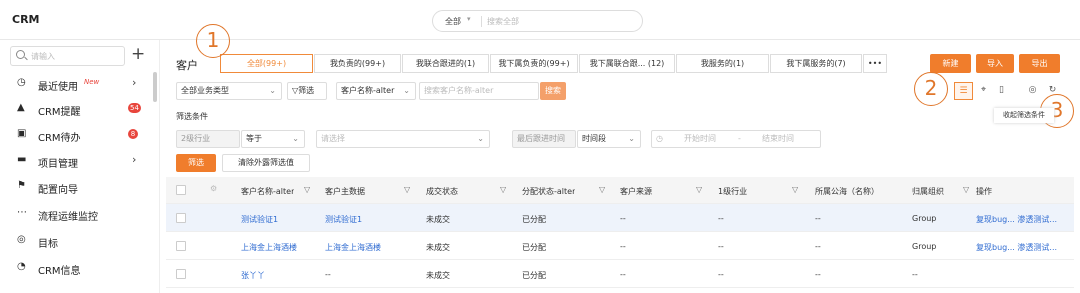 Image resolution: width=1080 pixels, height=293 pixels. What do you see at coordinates (254, 138) in the screenshot?
I see `op-value: 等于` at bounding box center [254, 138].